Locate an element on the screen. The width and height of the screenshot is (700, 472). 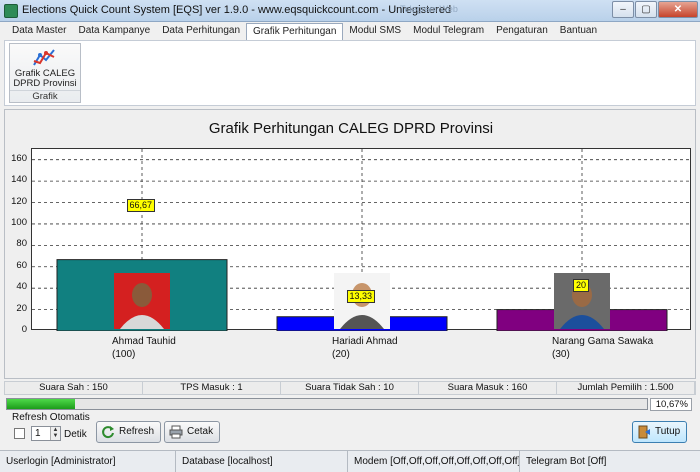
y-tick-label: 80 is located at coordinates (21, 244).